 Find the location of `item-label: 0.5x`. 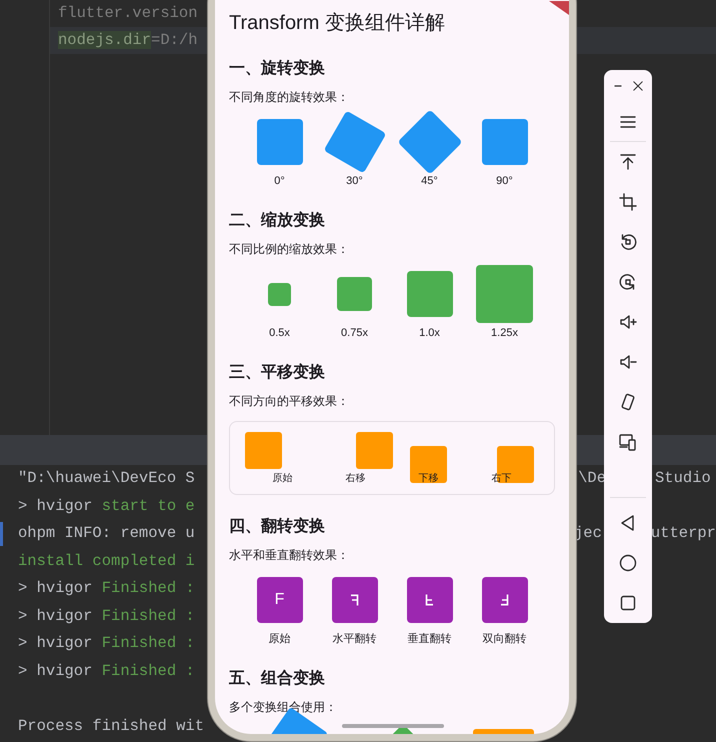

item-label: 0.5x is located at coordinates (279, 333).